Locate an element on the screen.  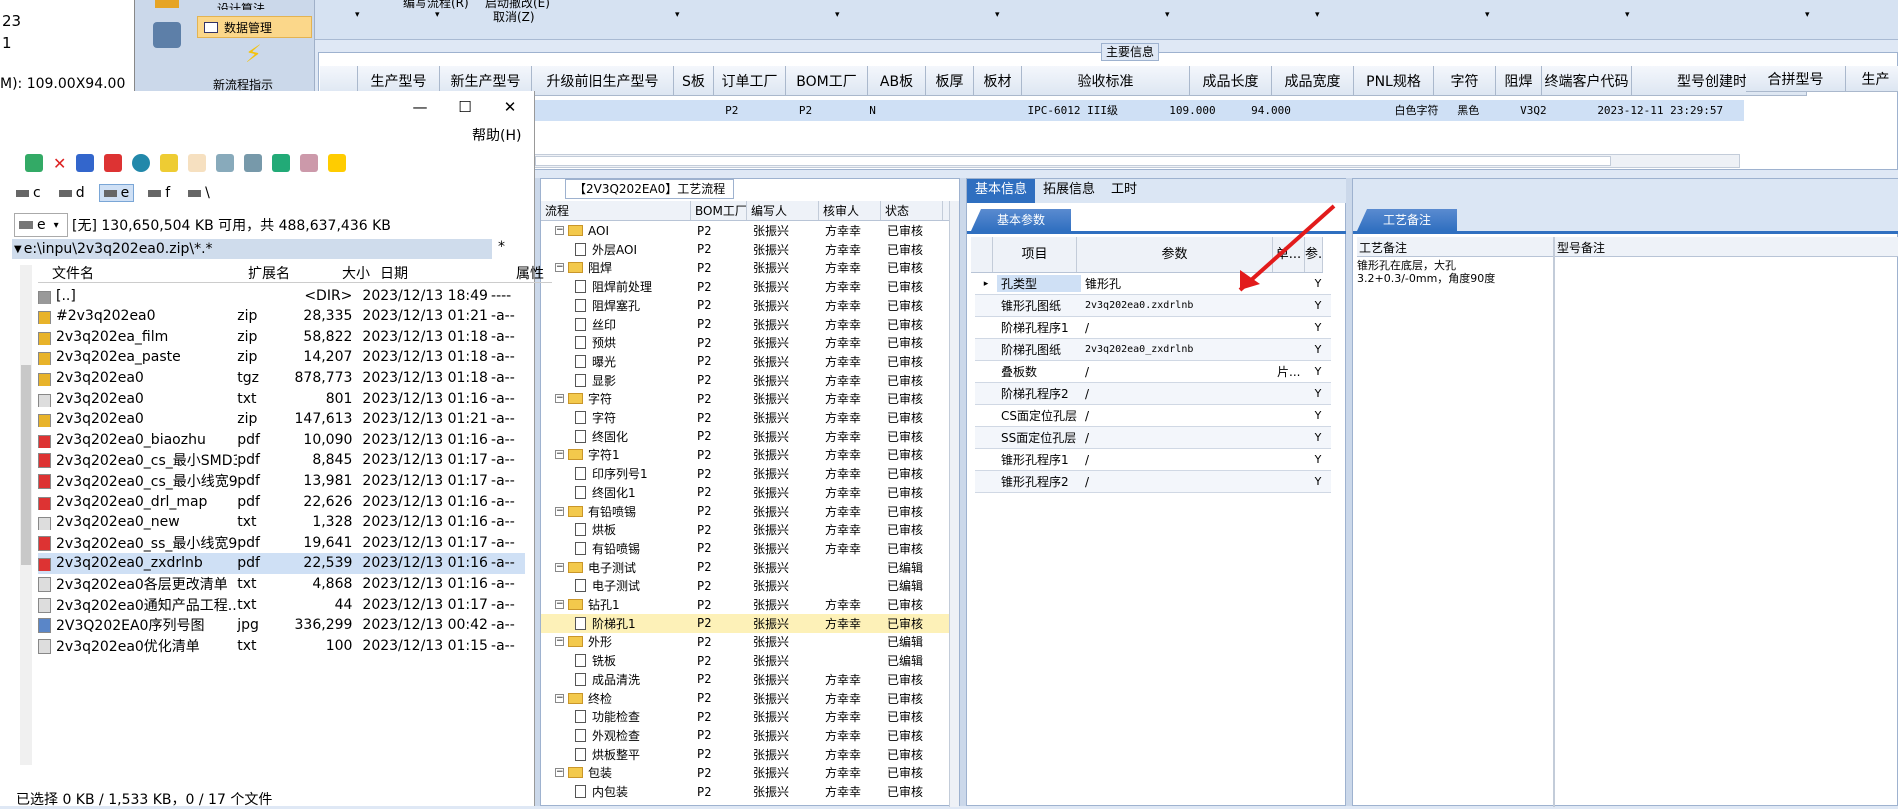
subtab-basic-params: 基本参数 is located at coordinates (1021, 220).